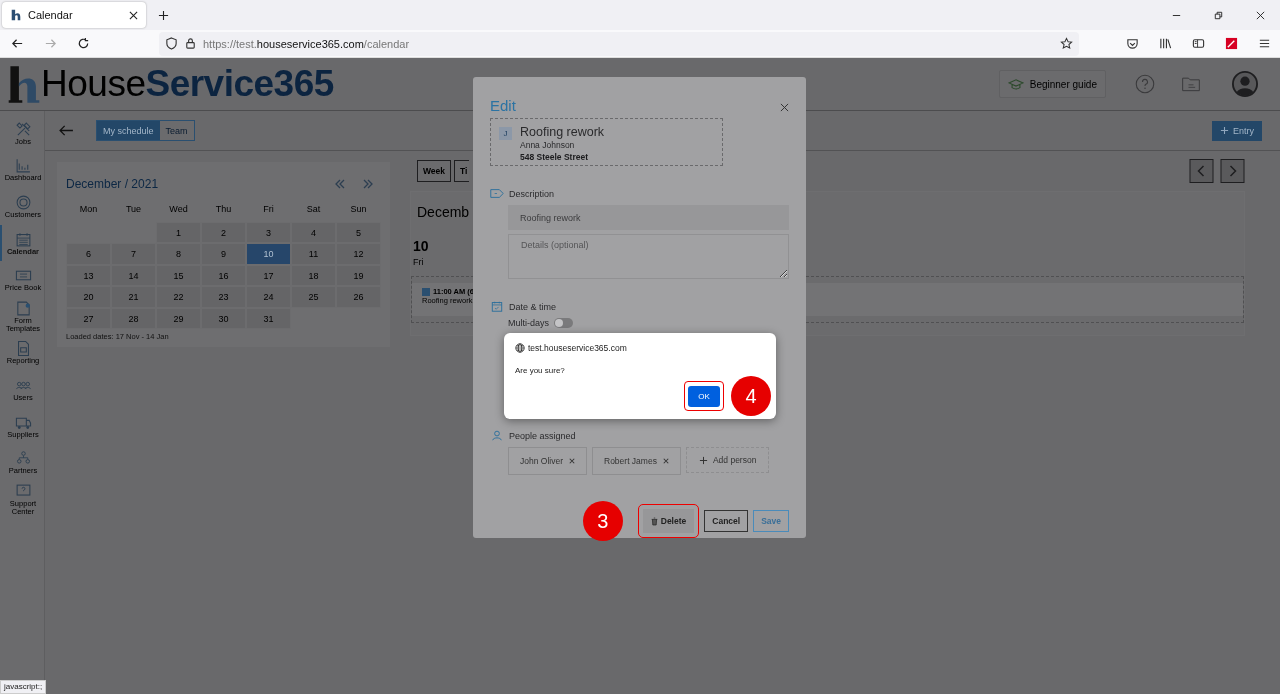 Image resolution: width=1280 pixels, height=694 pixels. I want to click on pocket-icon, so click(1132, 43).